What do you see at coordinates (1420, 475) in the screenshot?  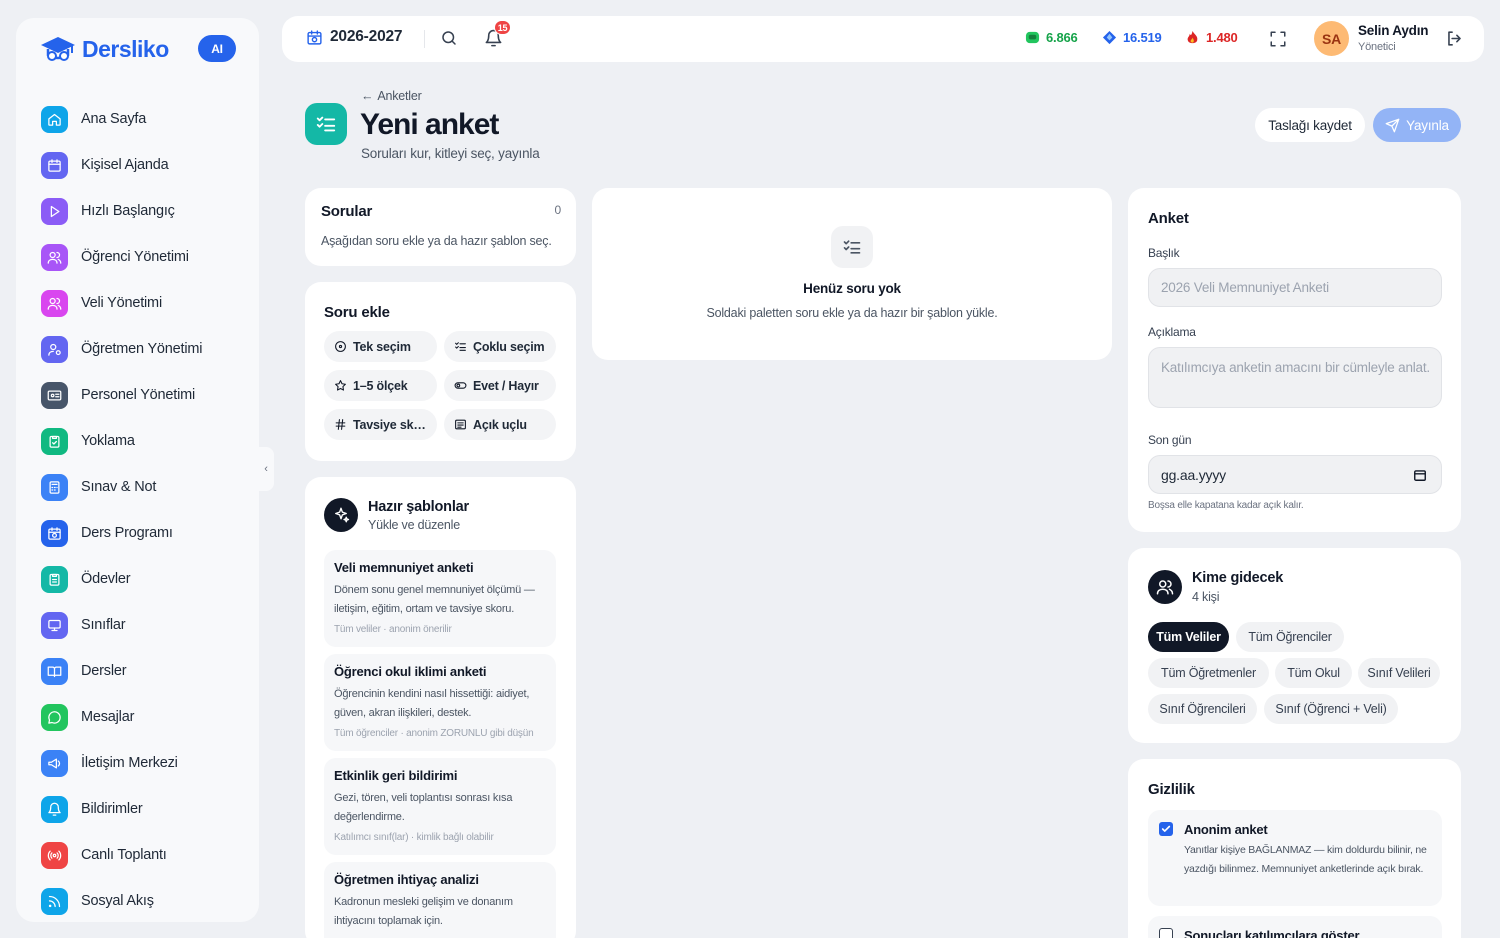 I see `calendar-icon` at bounding box center [1420, 475].